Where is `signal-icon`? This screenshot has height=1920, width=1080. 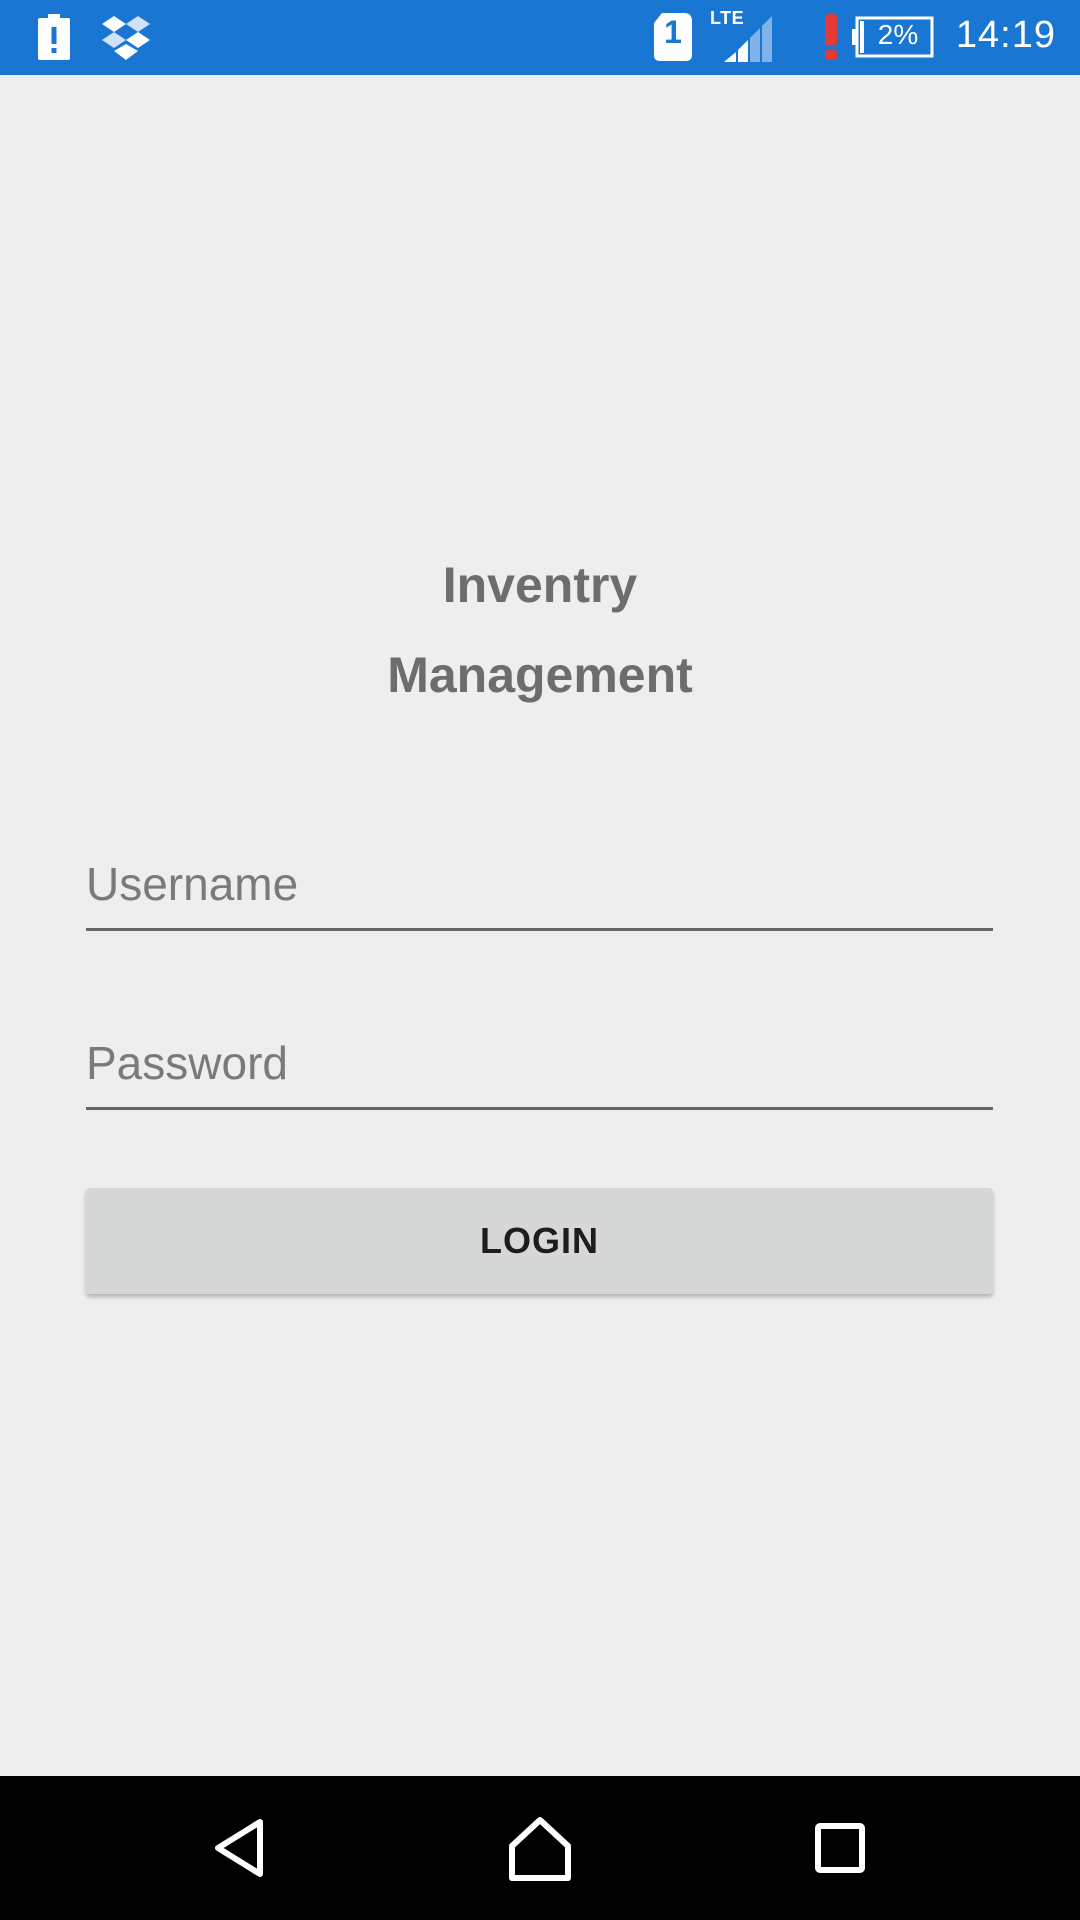
signal-icon is located at coordinates (748, 39).